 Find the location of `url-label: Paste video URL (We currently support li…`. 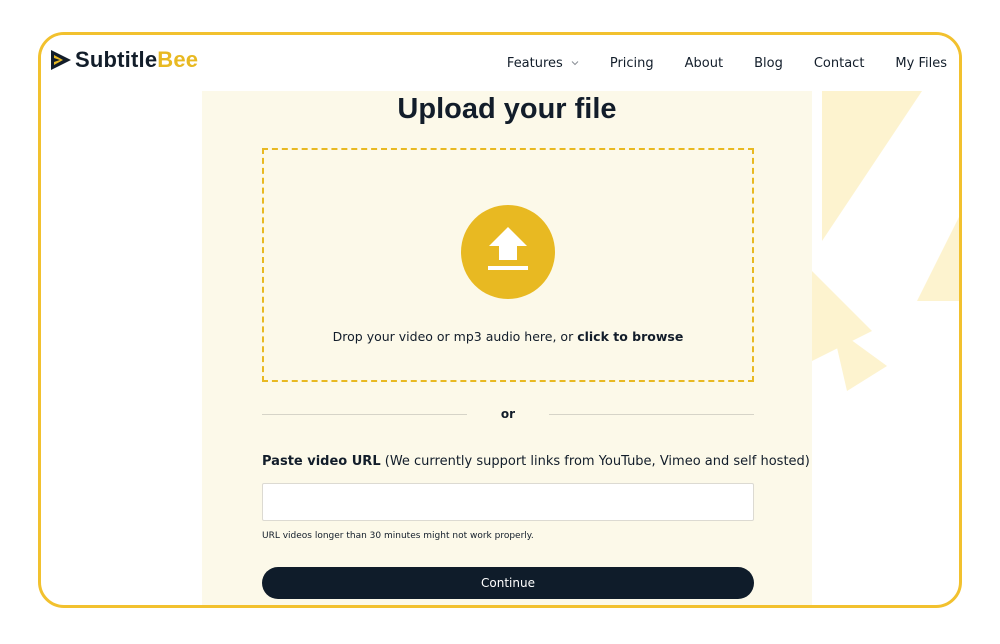

url-label: Paste video URL (We currently support li… is located at coordinates (536, 461).